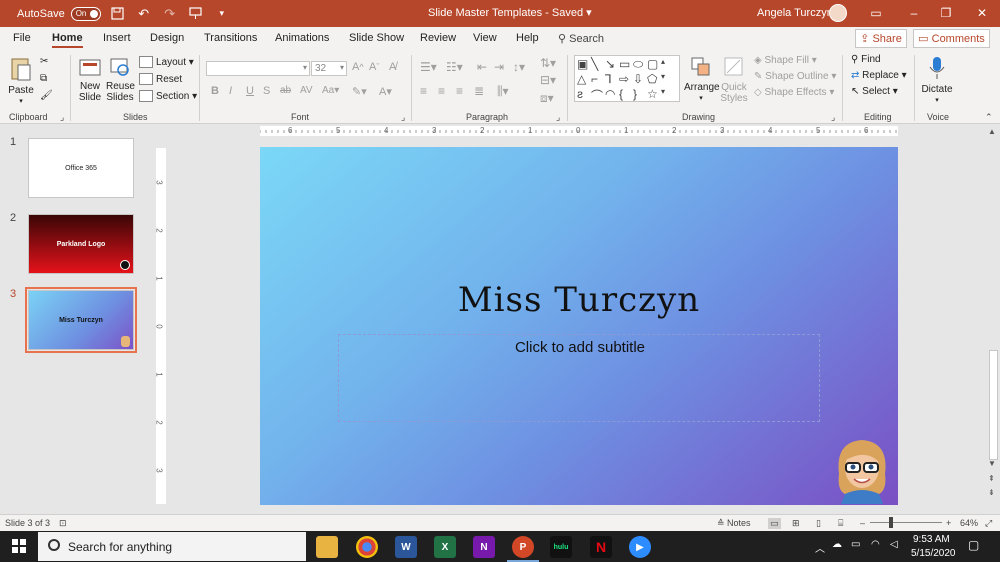 The image size is (1000, 562). What do you see at coordinates (527, 38) in the screenshot?
I see `tab-help: Help` at bounding box center [527, 38].